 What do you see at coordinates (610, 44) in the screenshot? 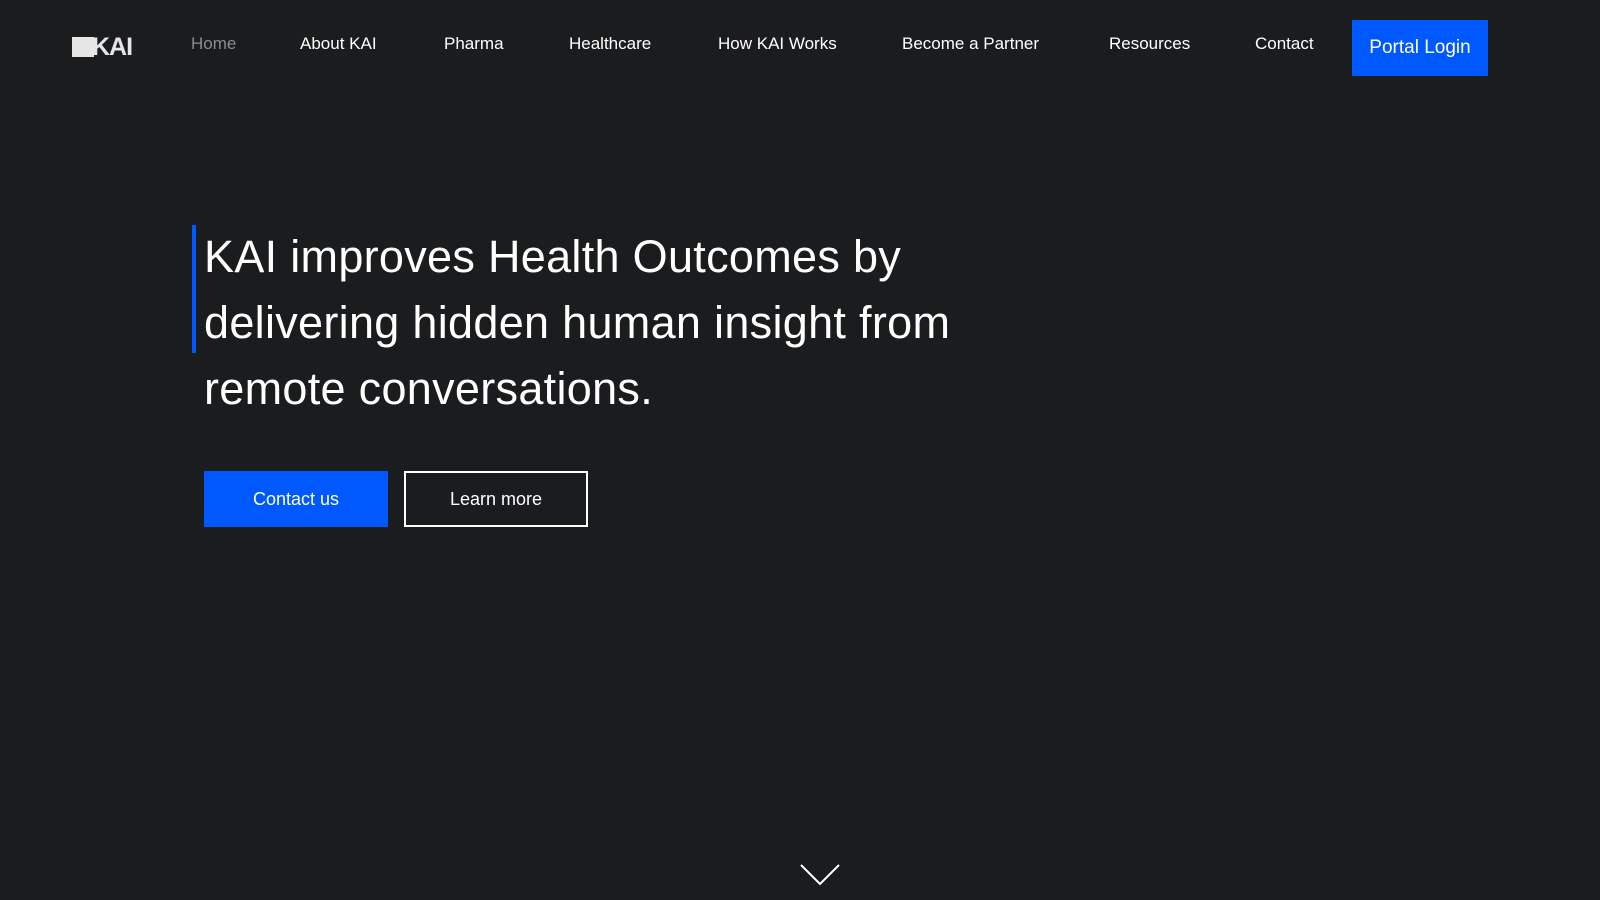
I see `nav-link-healthcare: Healthcare` at bounding box center [610, 44].